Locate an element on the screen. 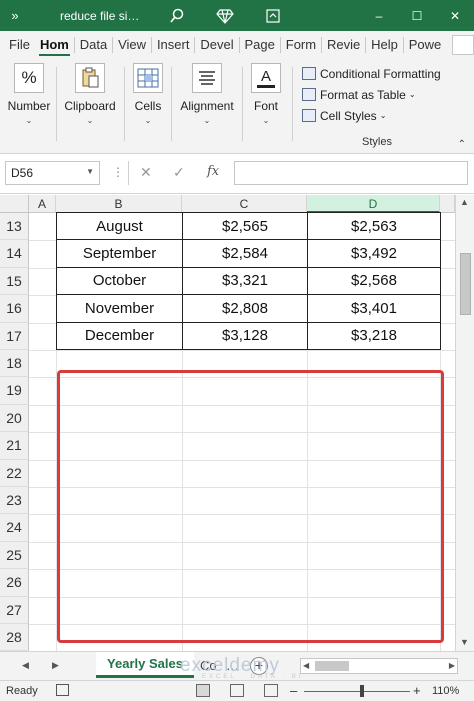 This screenshot has width=474, height=701. tab-formulas: Form is located at coordinates (301, 45).